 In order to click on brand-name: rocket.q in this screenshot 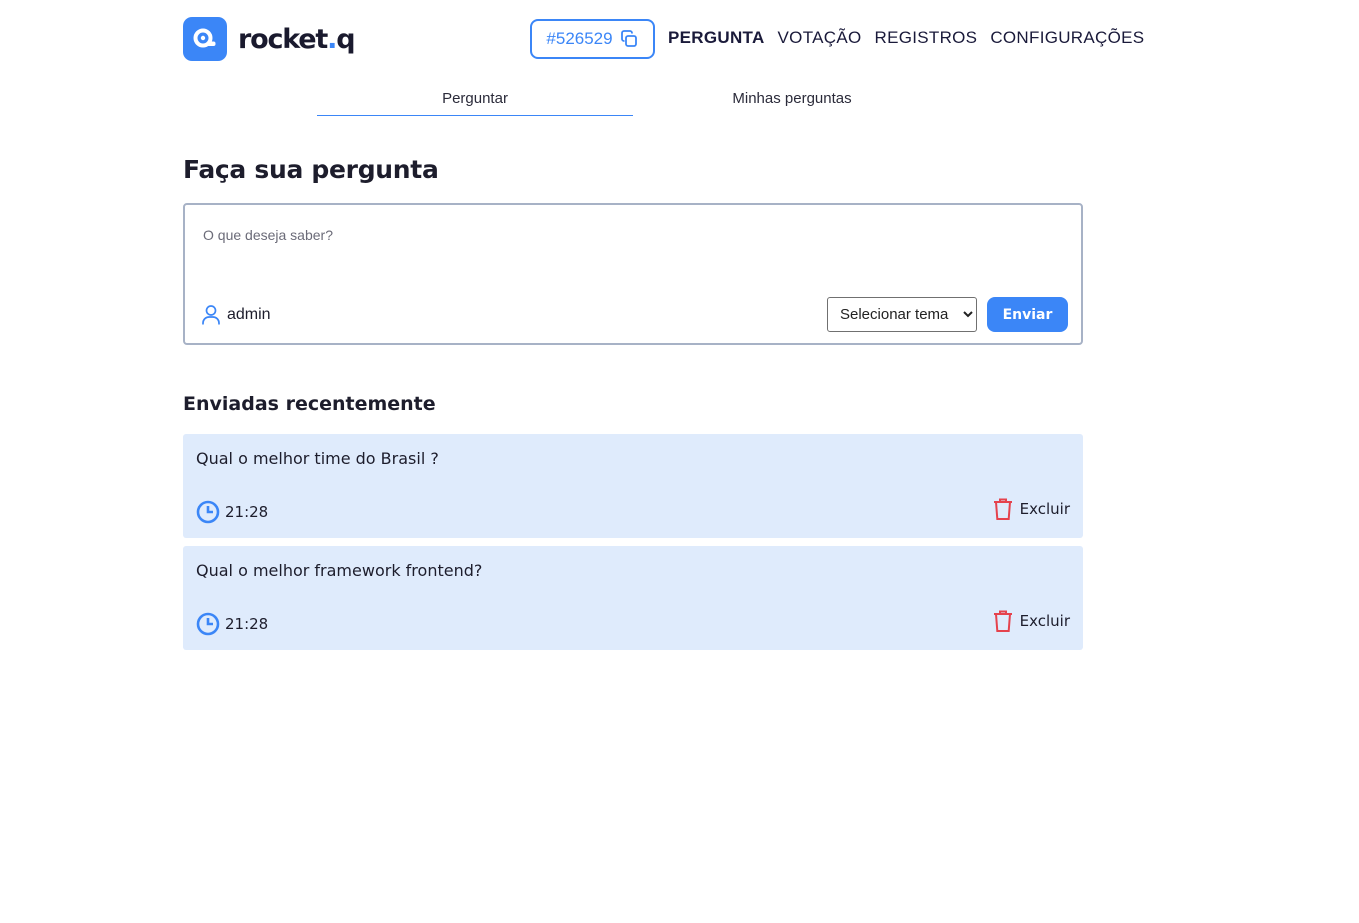, I will do `click(297, 39)`.